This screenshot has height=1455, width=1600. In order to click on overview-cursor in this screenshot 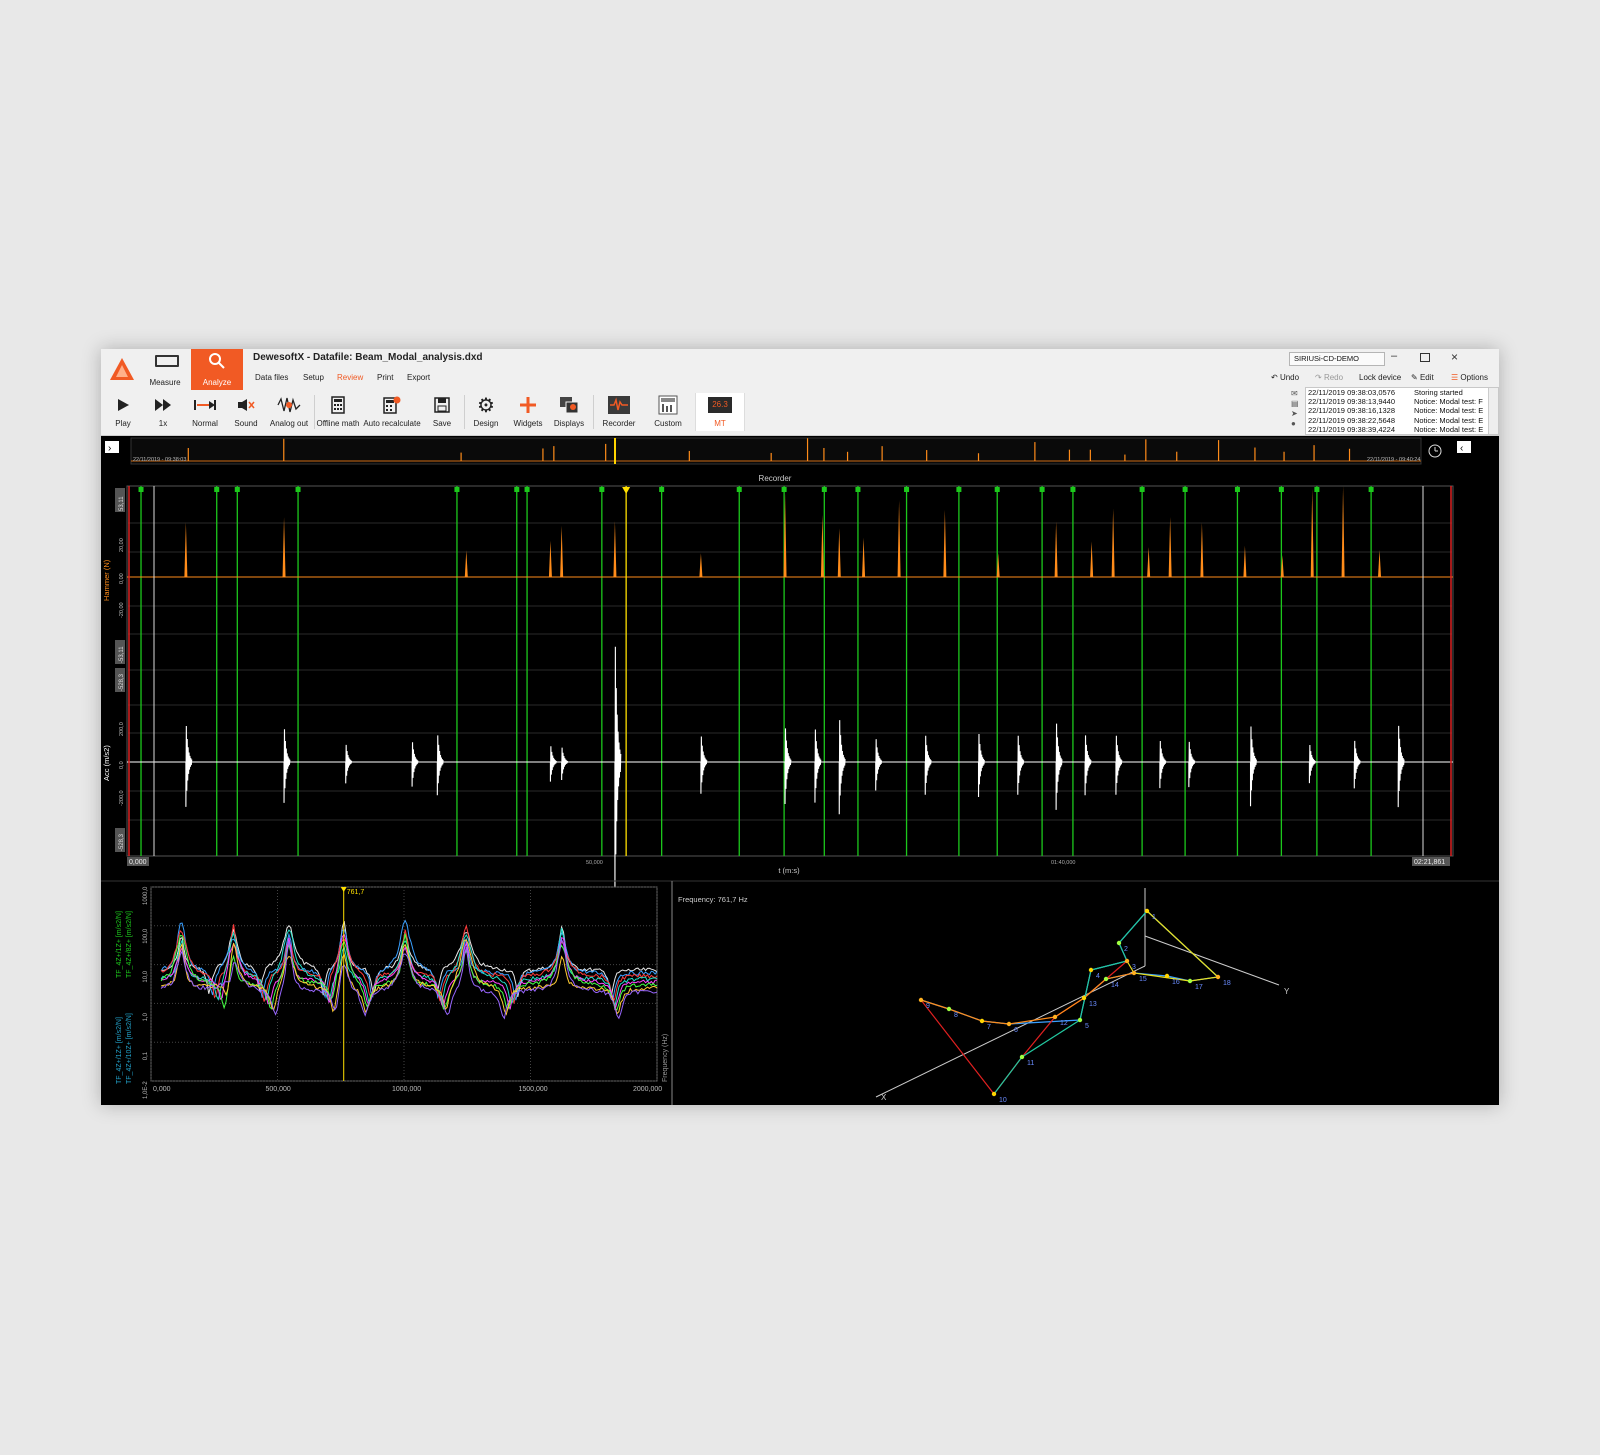, I will do `click(615, 451)`.